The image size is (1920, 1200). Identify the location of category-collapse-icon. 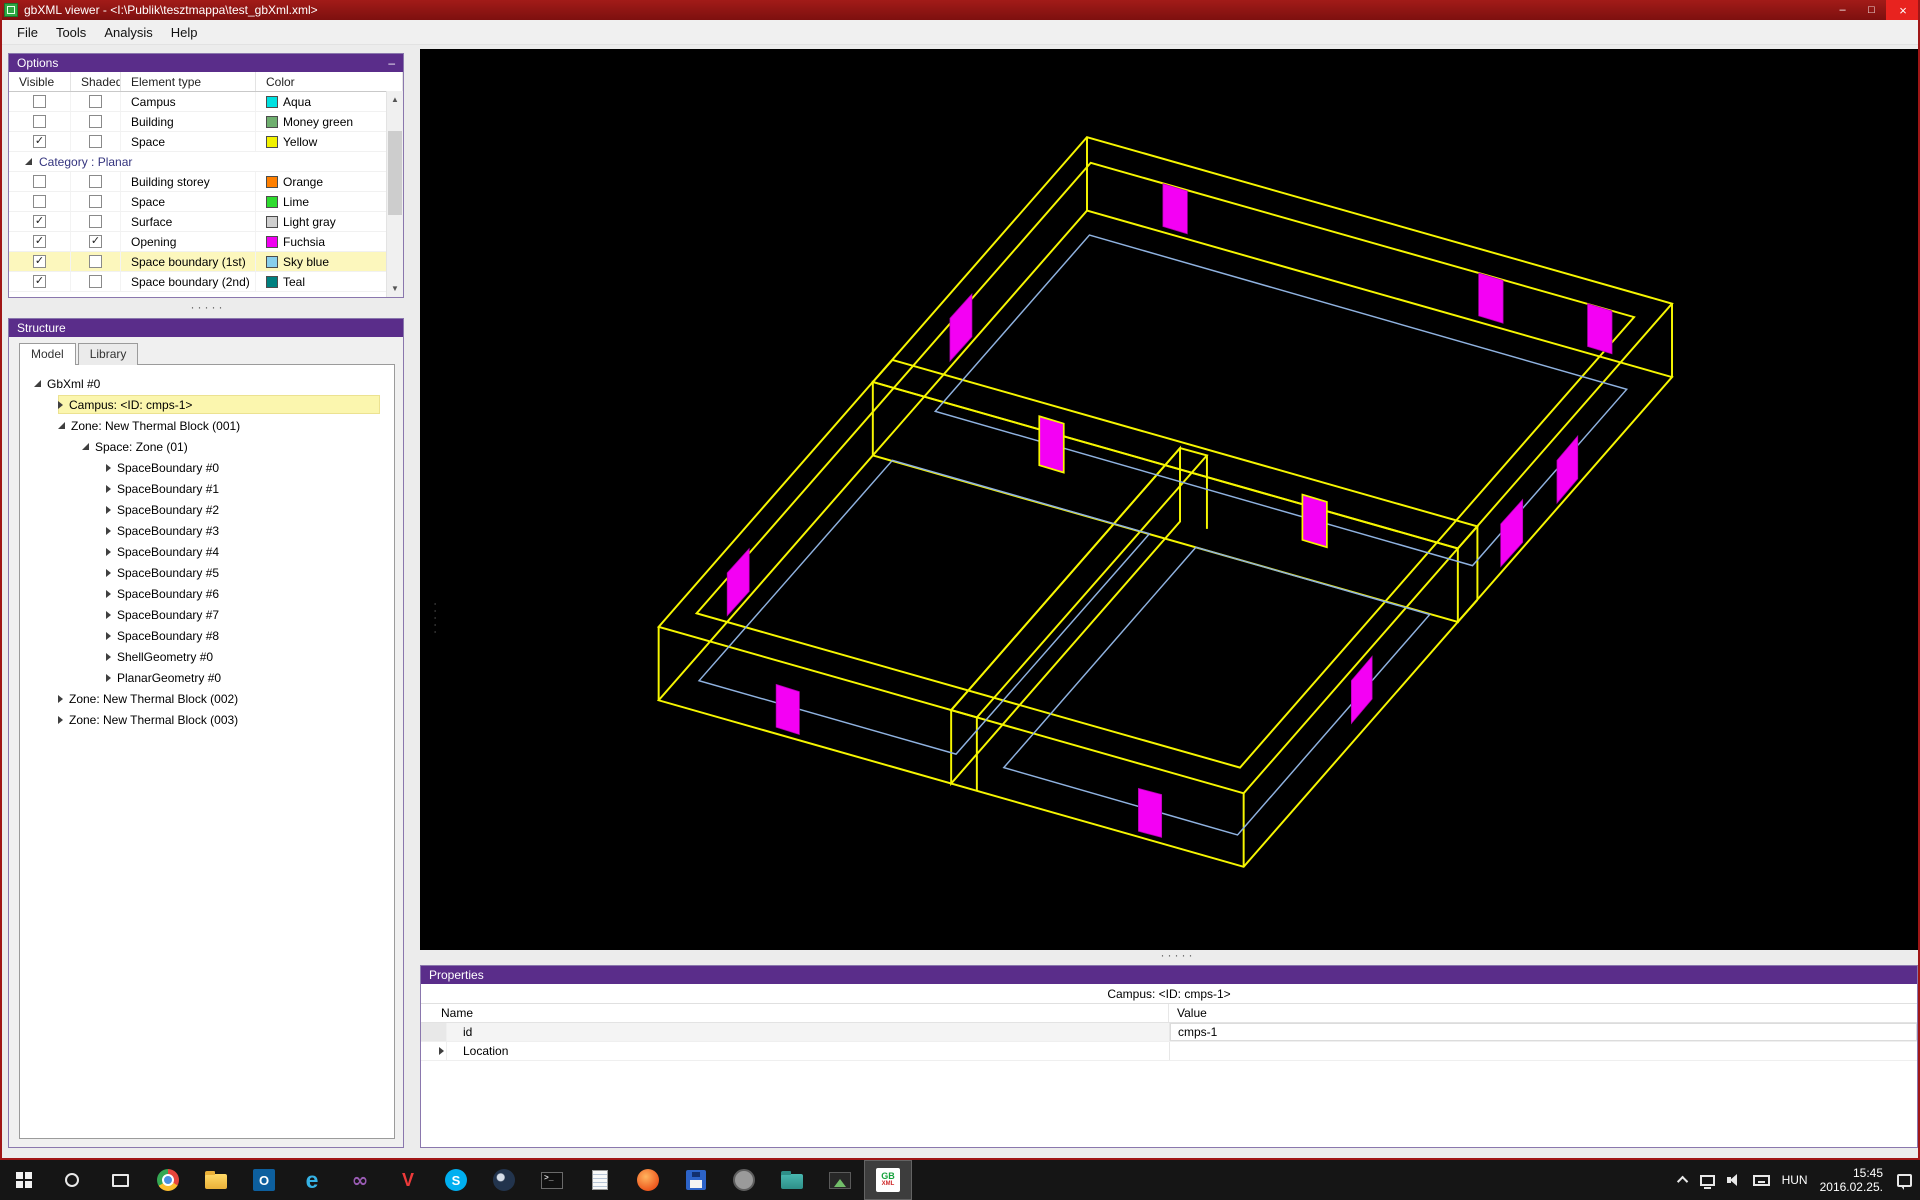
(28, 161).